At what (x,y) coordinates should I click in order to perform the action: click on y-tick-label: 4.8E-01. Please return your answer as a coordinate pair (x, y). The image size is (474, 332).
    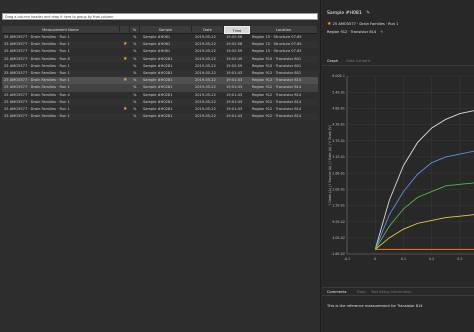
    Looking at the image, I should click on (338, 109).